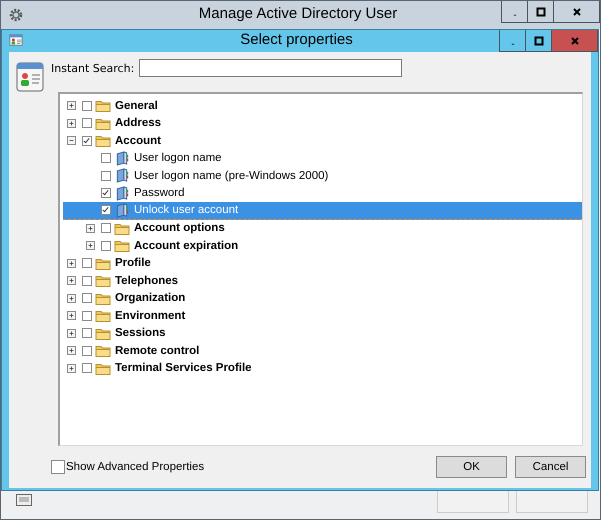 The width and height of the screenshot is (601, 520). I want to click on window-icon, so click(24, 500).